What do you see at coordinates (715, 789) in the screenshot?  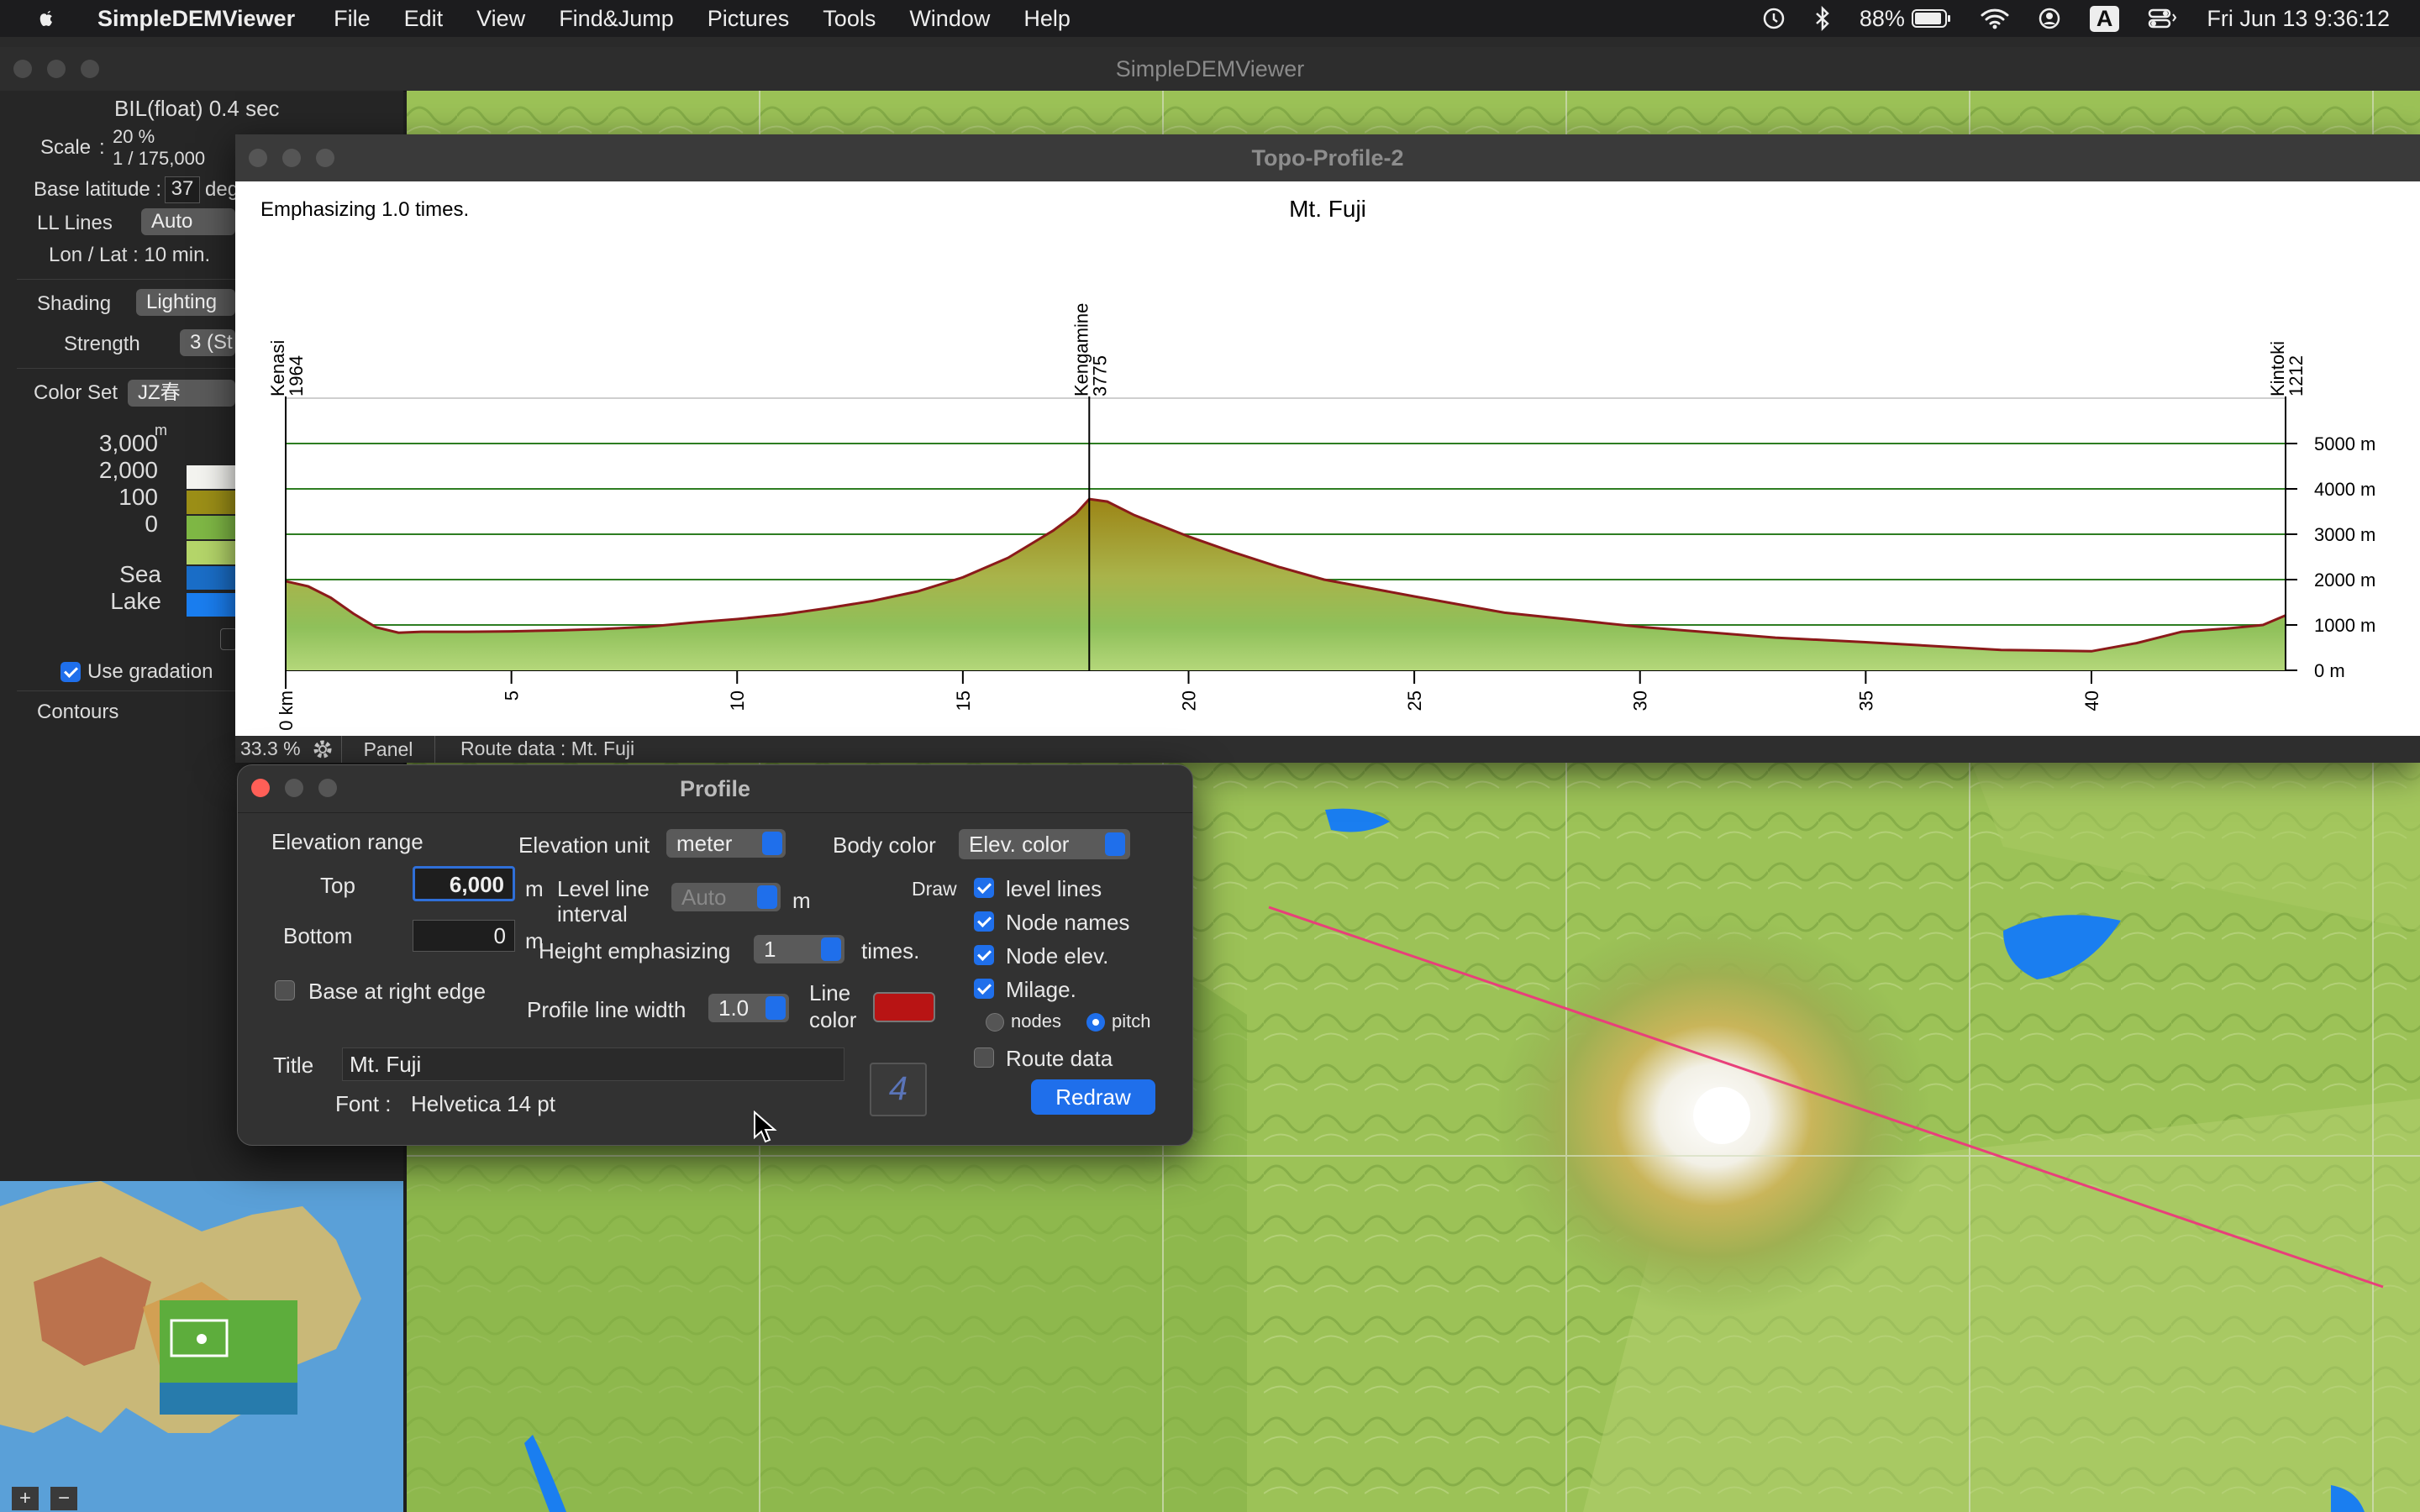 I see `profile-dialog-titlebar: Profile` at bounding box center [715, 789].